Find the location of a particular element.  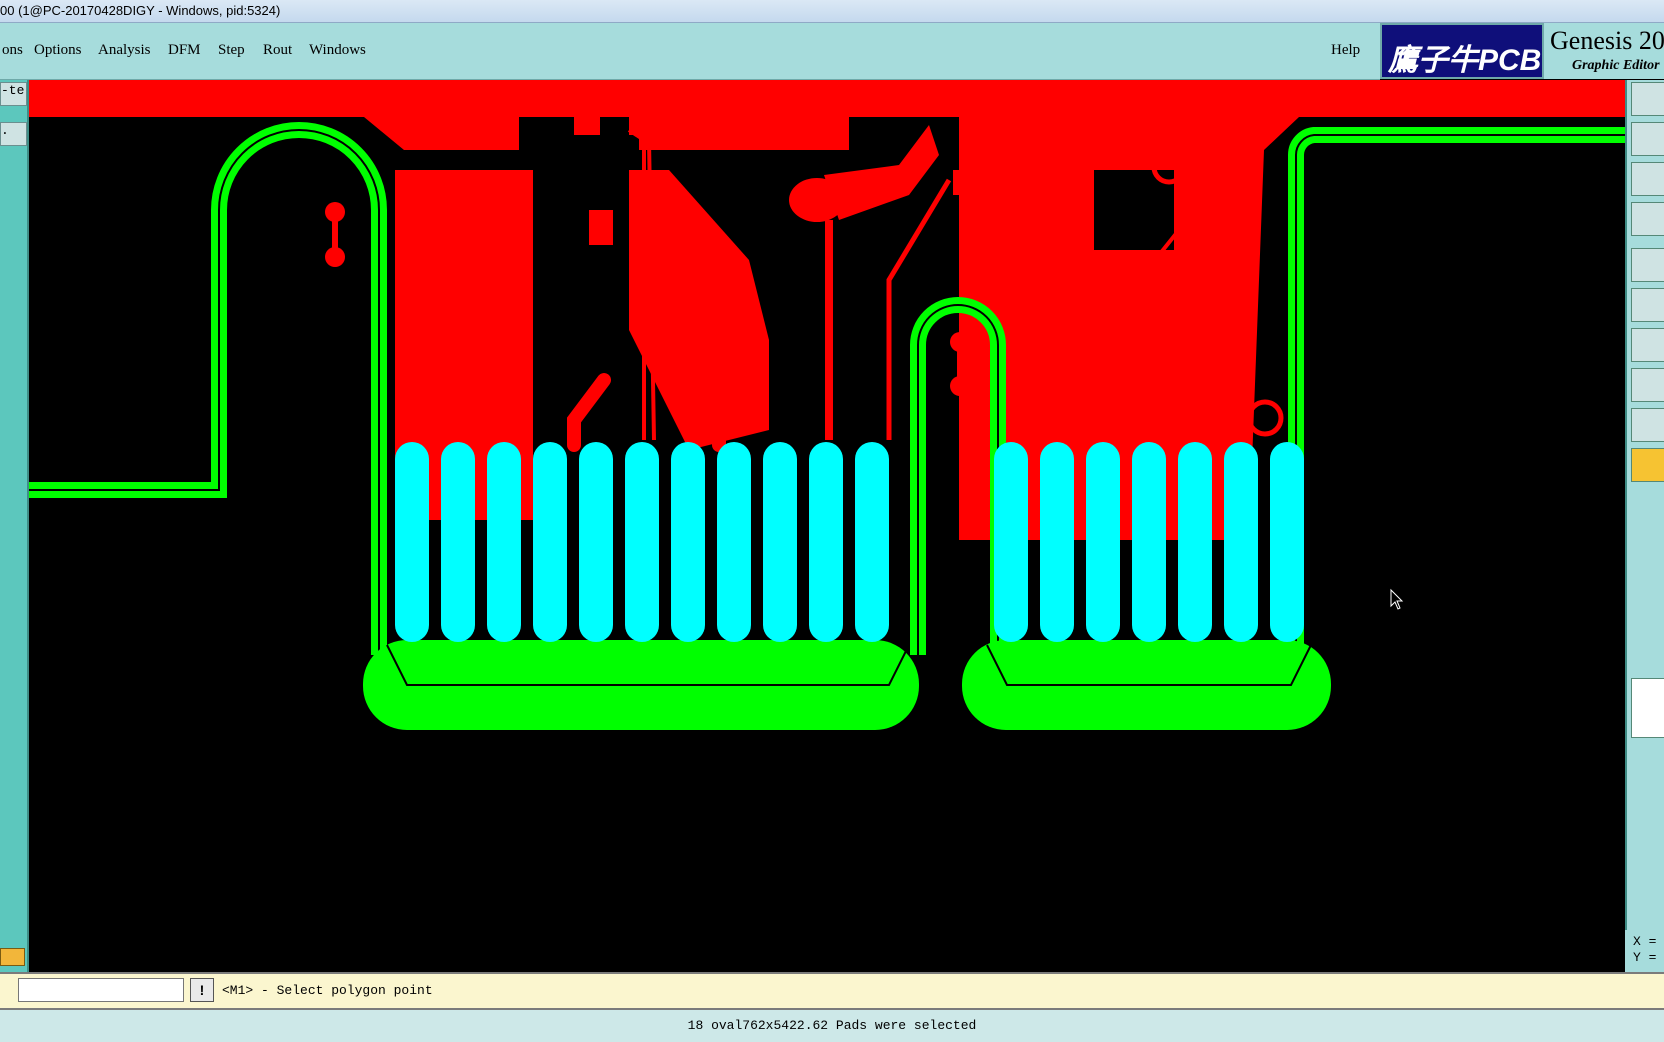

connect-icon is located at coordinates (1647, 305).